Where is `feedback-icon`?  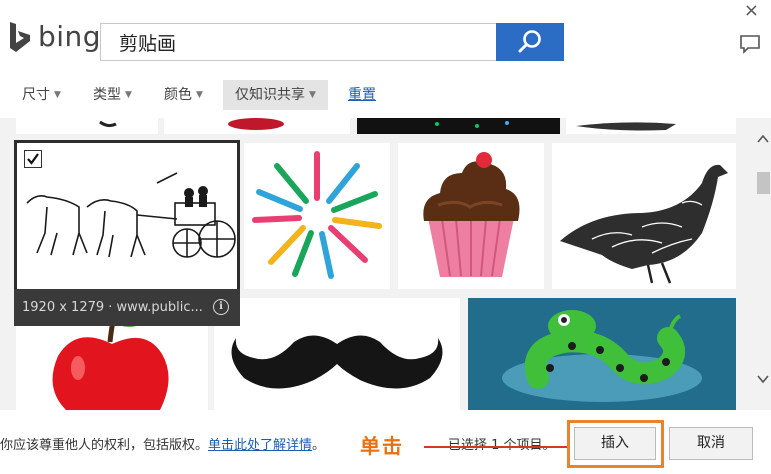 feedback-icon is located at coordinates (750, 46).